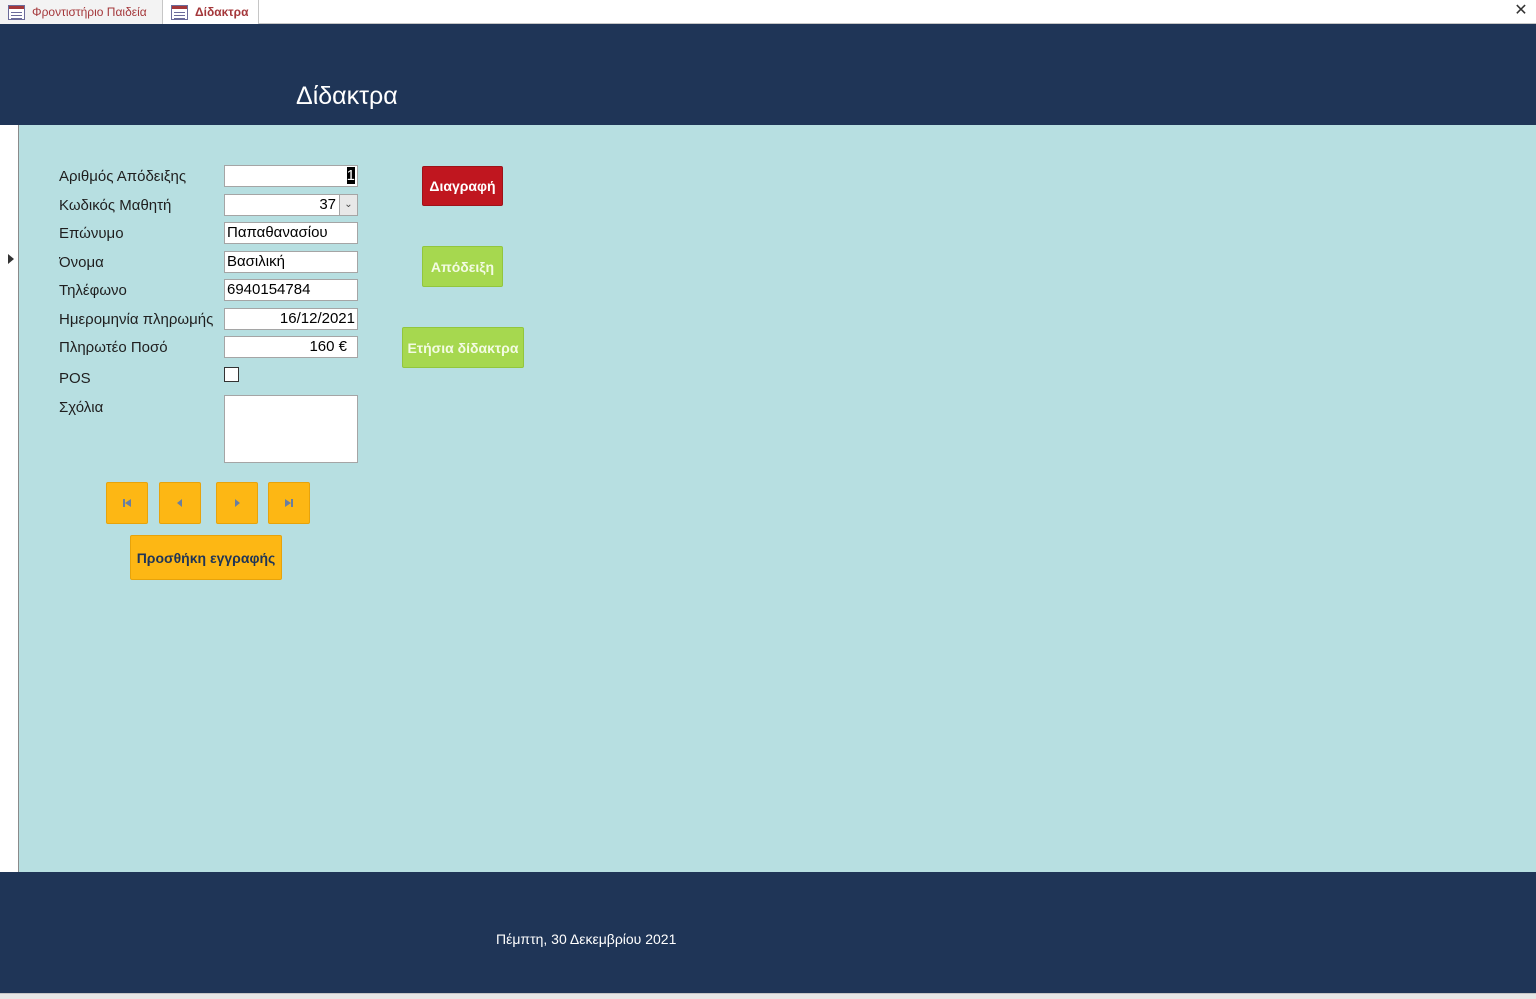  Describe the element at coordinates (9, 498) in the screenshot. I see `record-selector` at that location.